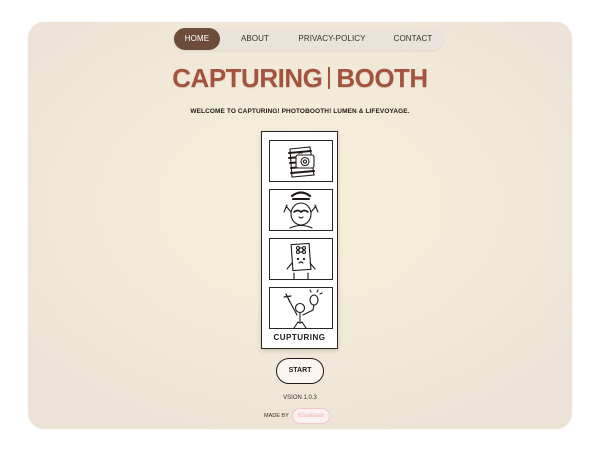  Describe the element at coordinates (332, 39) in the screenshot. I see `nav-privacy-policy: PRIVACY-POLICY` at that location.